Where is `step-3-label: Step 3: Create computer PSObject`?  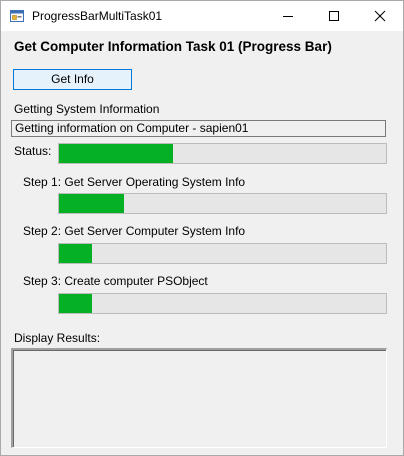
step-3-label: Step 3: Create computer PSObject is located at coordinates (115, 281).